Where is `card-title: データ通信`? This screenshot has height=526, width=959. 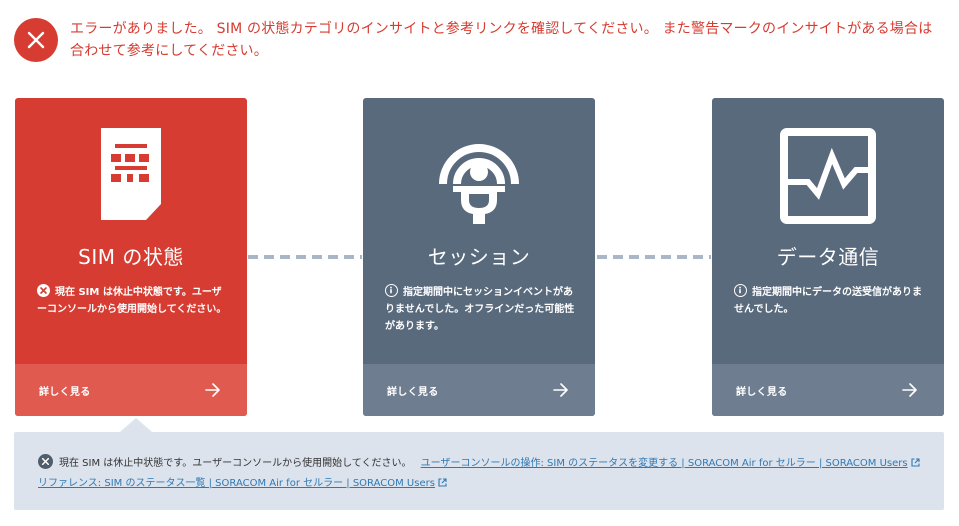
card-title: データ通信 is located at coordinates (828, 257).